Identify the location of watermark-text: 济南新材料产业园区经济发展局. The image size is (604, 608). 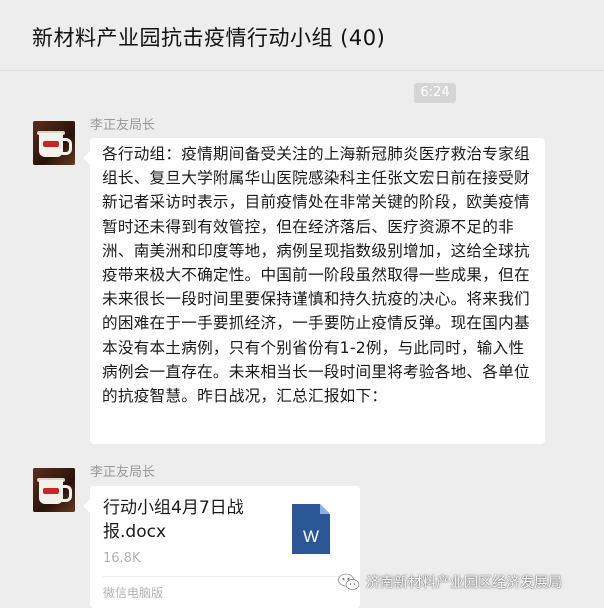
(464, 583).